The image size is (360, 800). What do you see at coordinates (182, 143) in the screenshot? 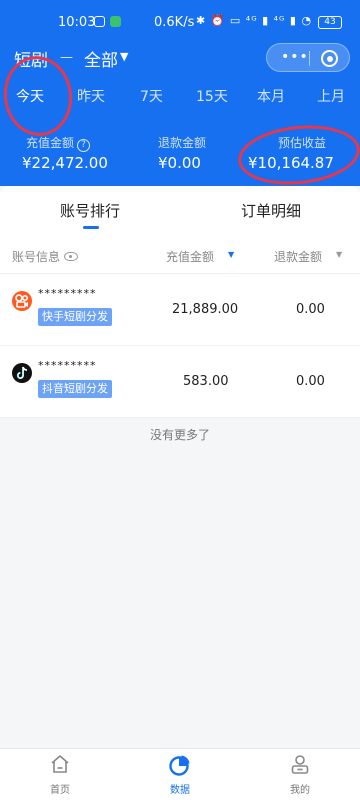
I see `refund-label: 退款金额` at bounding box center [182, 143].